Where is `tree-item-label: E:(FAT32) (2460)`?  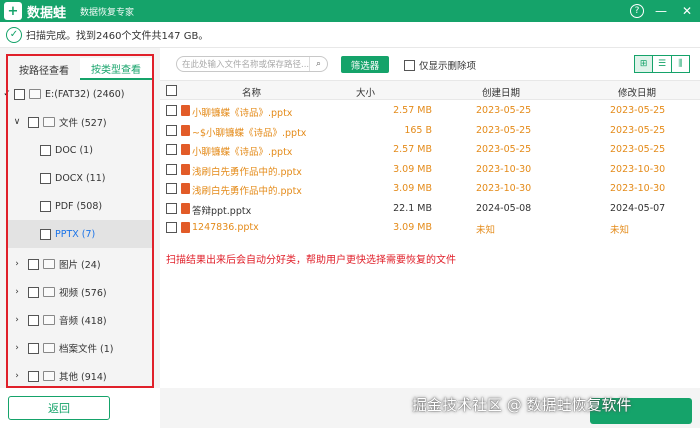
tree-item-label: E:(FAT32) (2460) is located at coordinates (85, 94).